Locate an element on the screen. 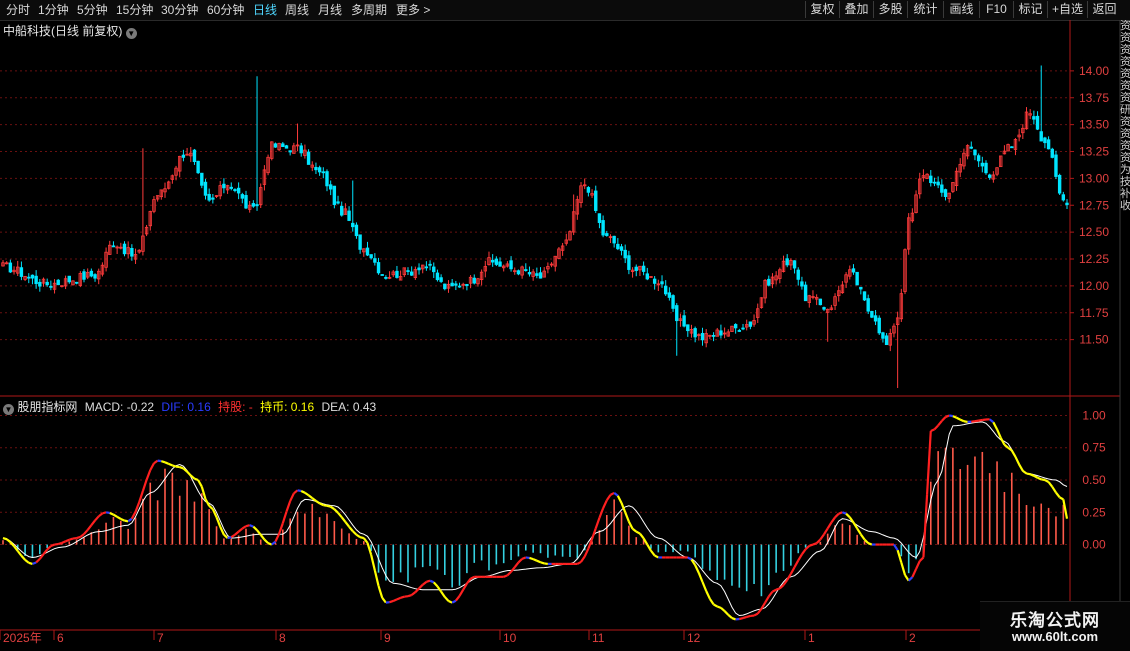 The width and height of the screenshot is (1130, 651). indicator-tick-label: 0.25 is located at coordinates (1094, 512).